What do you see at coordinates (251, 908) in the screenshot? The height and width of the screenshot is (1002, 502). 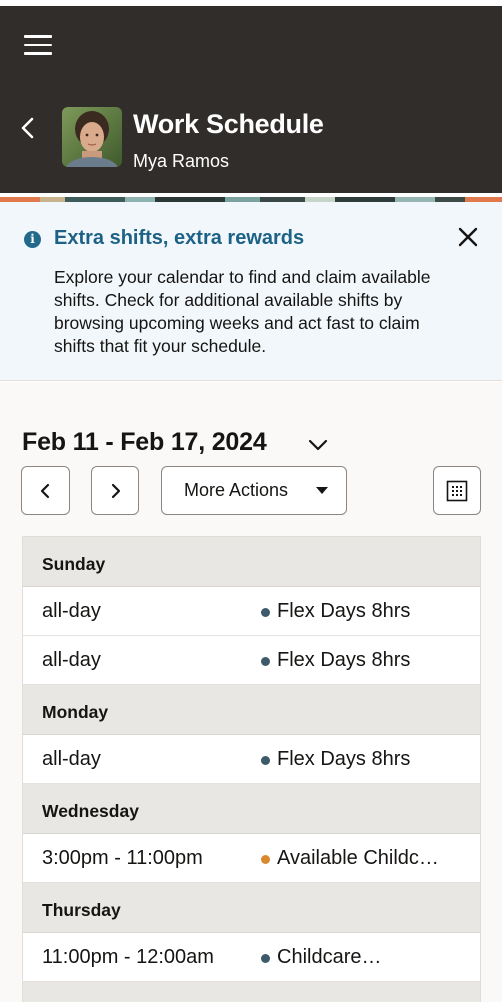 I see `day-header: Thursday` at bounding box center [251, 908].